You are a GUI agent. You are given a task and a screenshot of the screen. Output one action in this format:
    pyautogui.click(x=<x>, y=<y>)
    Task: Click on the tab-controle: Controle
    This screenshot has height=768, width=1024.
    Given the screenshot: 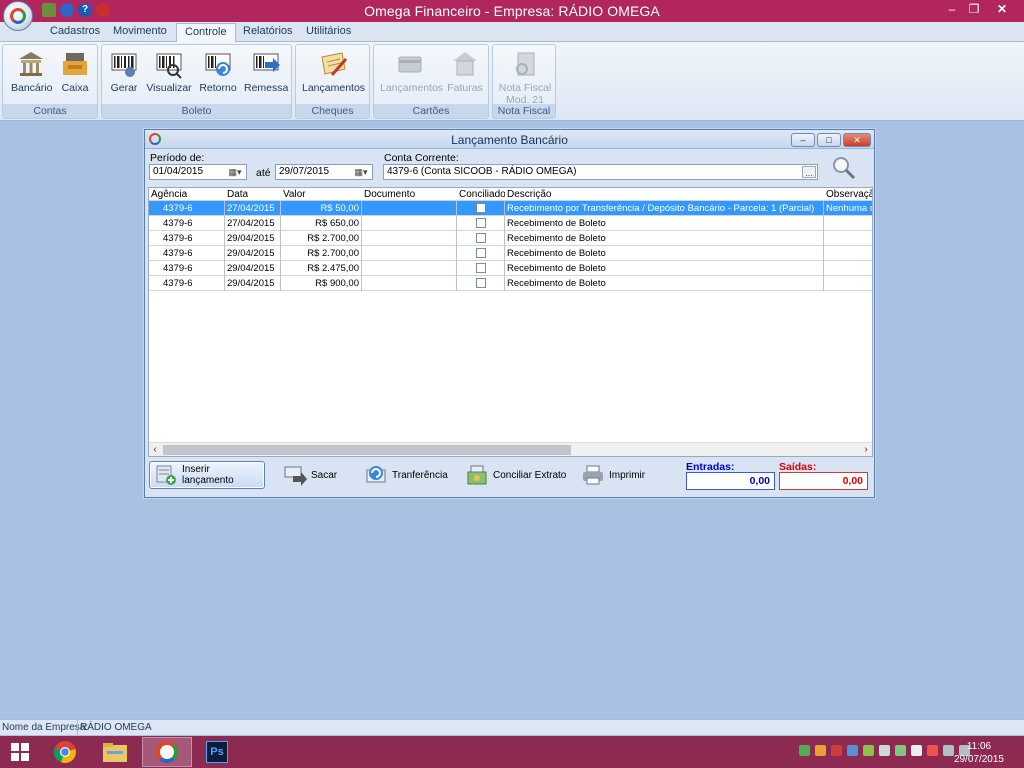 What is the action you would take?
    pyautogui.click(x=206, y=33)
    